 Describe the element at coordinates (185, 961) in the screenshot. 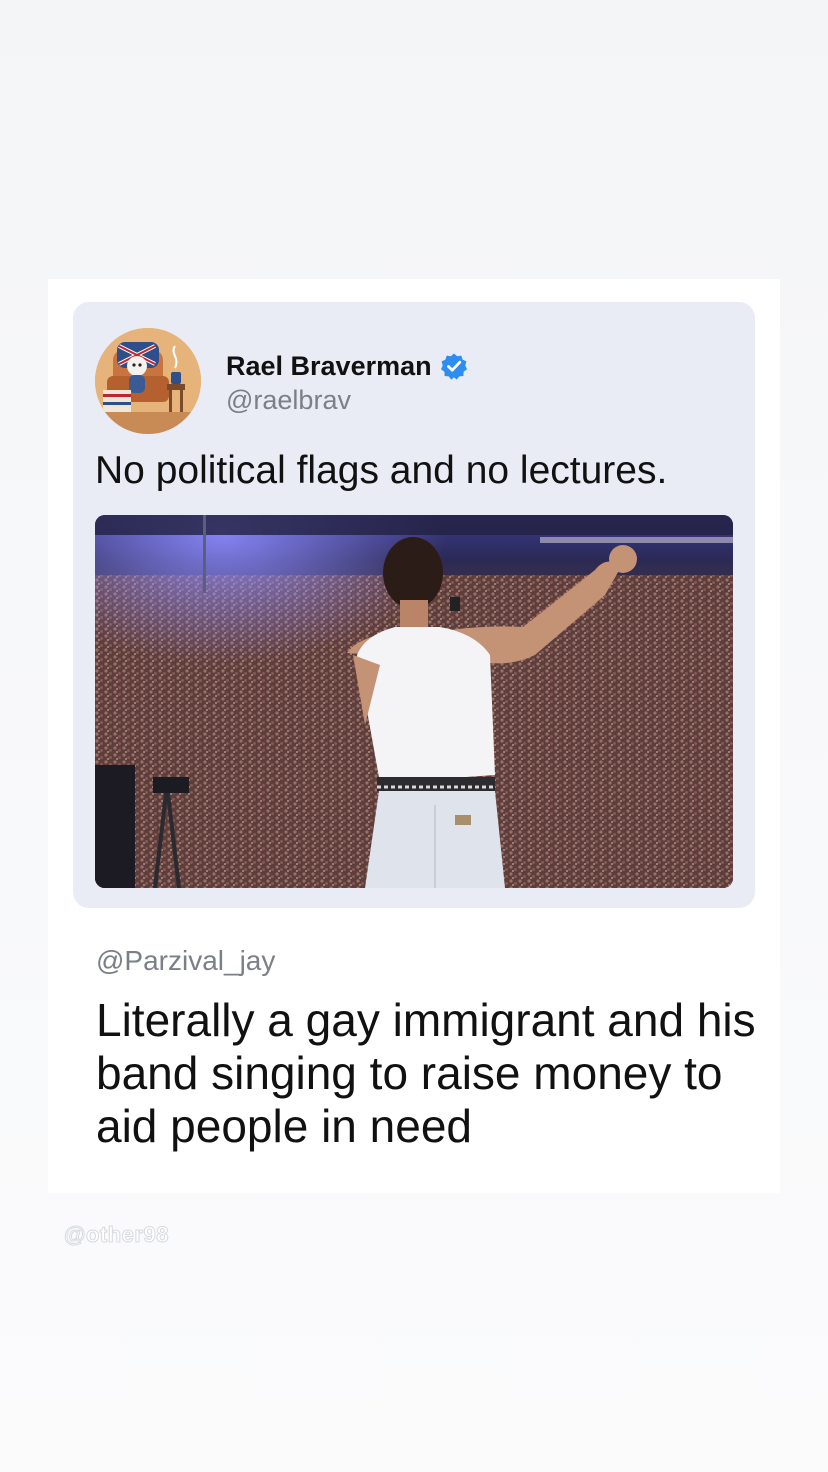

I see `reply-handle: @Parzival_jay` at that location.